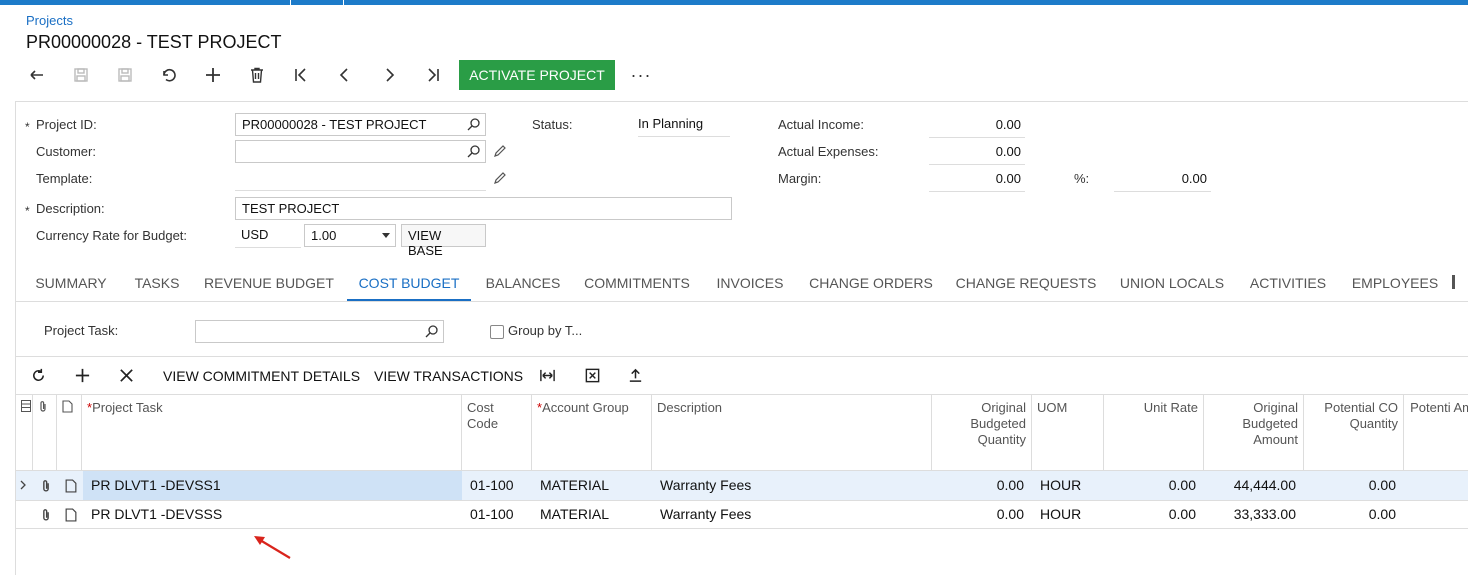 The height and width of the screenshot is (575, 1468). Describe the element at coordinates (1026, 282) in the screenshot. I see `tab-change-requests: CHANGE REQUESTS` at that location.